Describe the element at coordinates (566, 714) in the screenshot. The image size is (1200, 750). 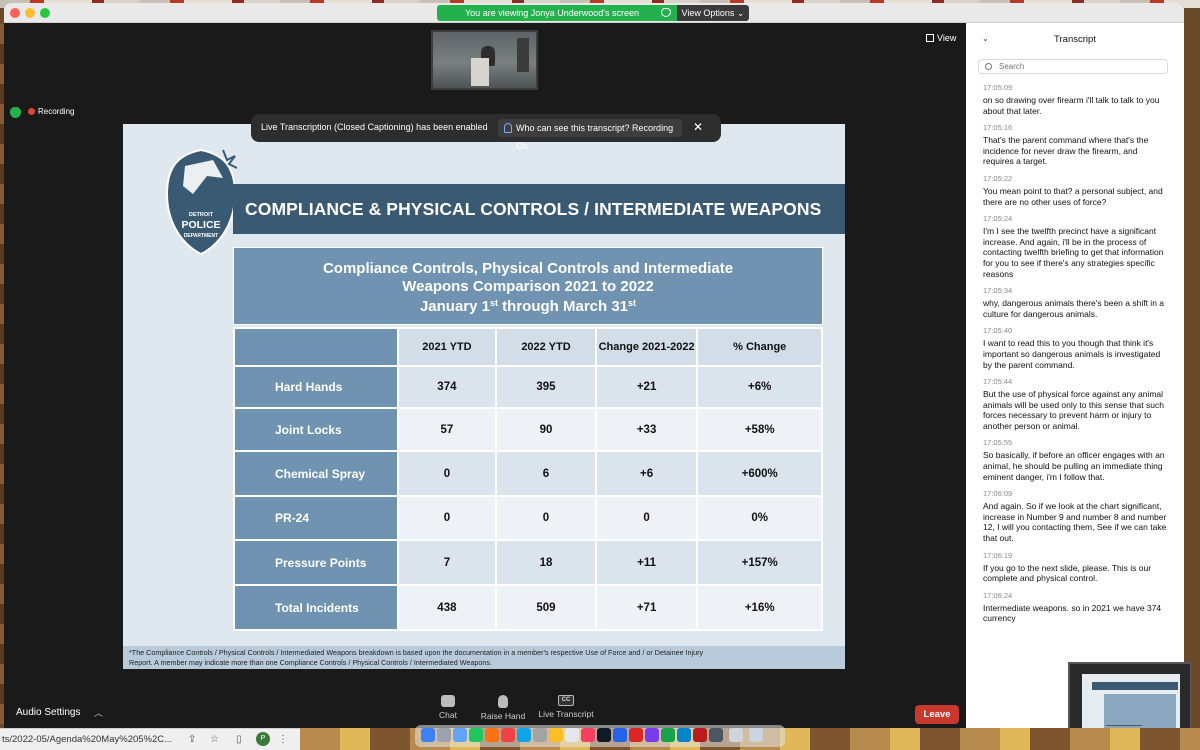
I see `live-transcript-label: Live Transcript` at that location.